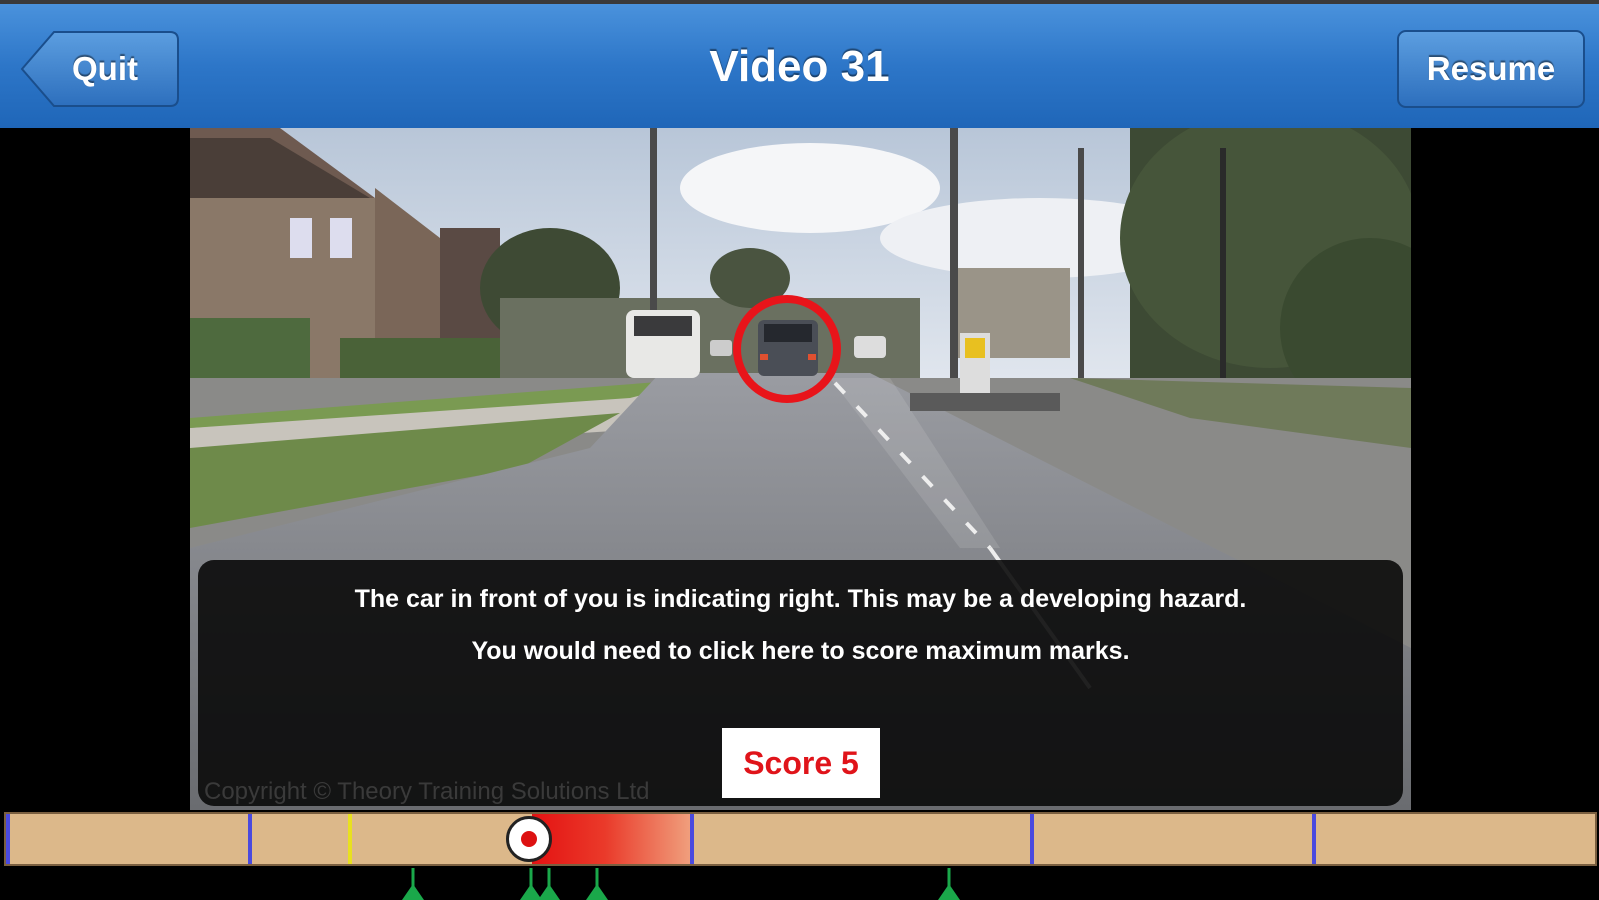 This screenshot has width=1599, height=900. What do you see at coordinates (1491, 69) in the screenshot?
I see `resume-button: Resume` at bounding box center [1491, 69].